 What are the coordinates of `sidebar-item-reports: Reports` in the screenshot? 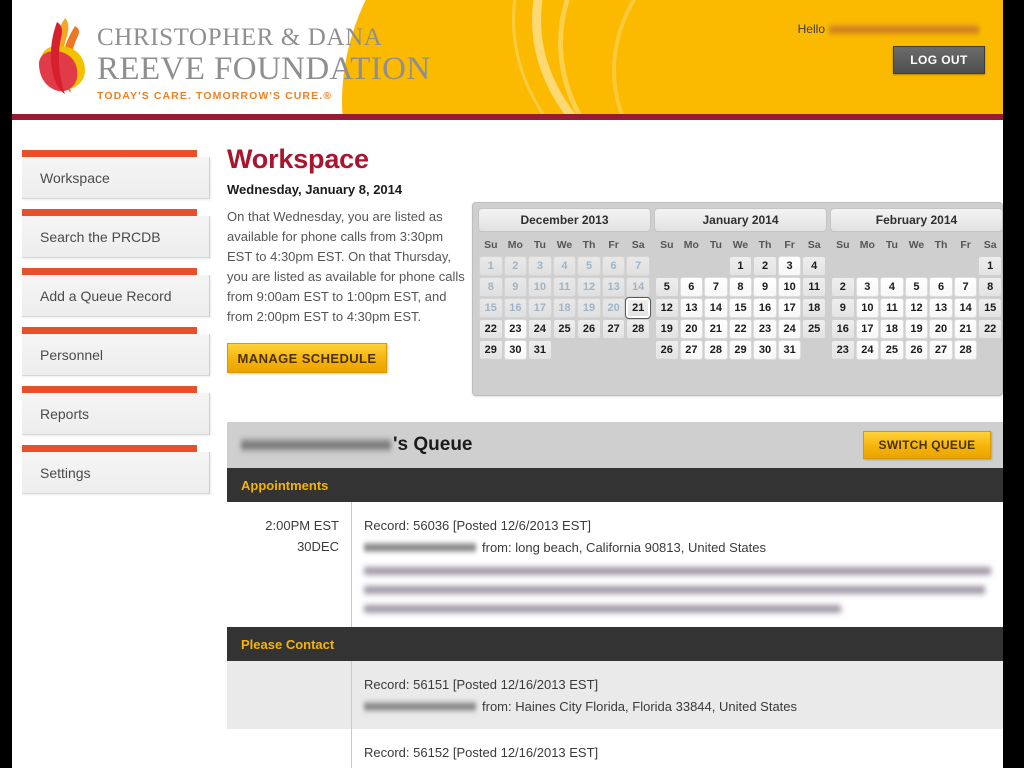 It's located at (116, 410).